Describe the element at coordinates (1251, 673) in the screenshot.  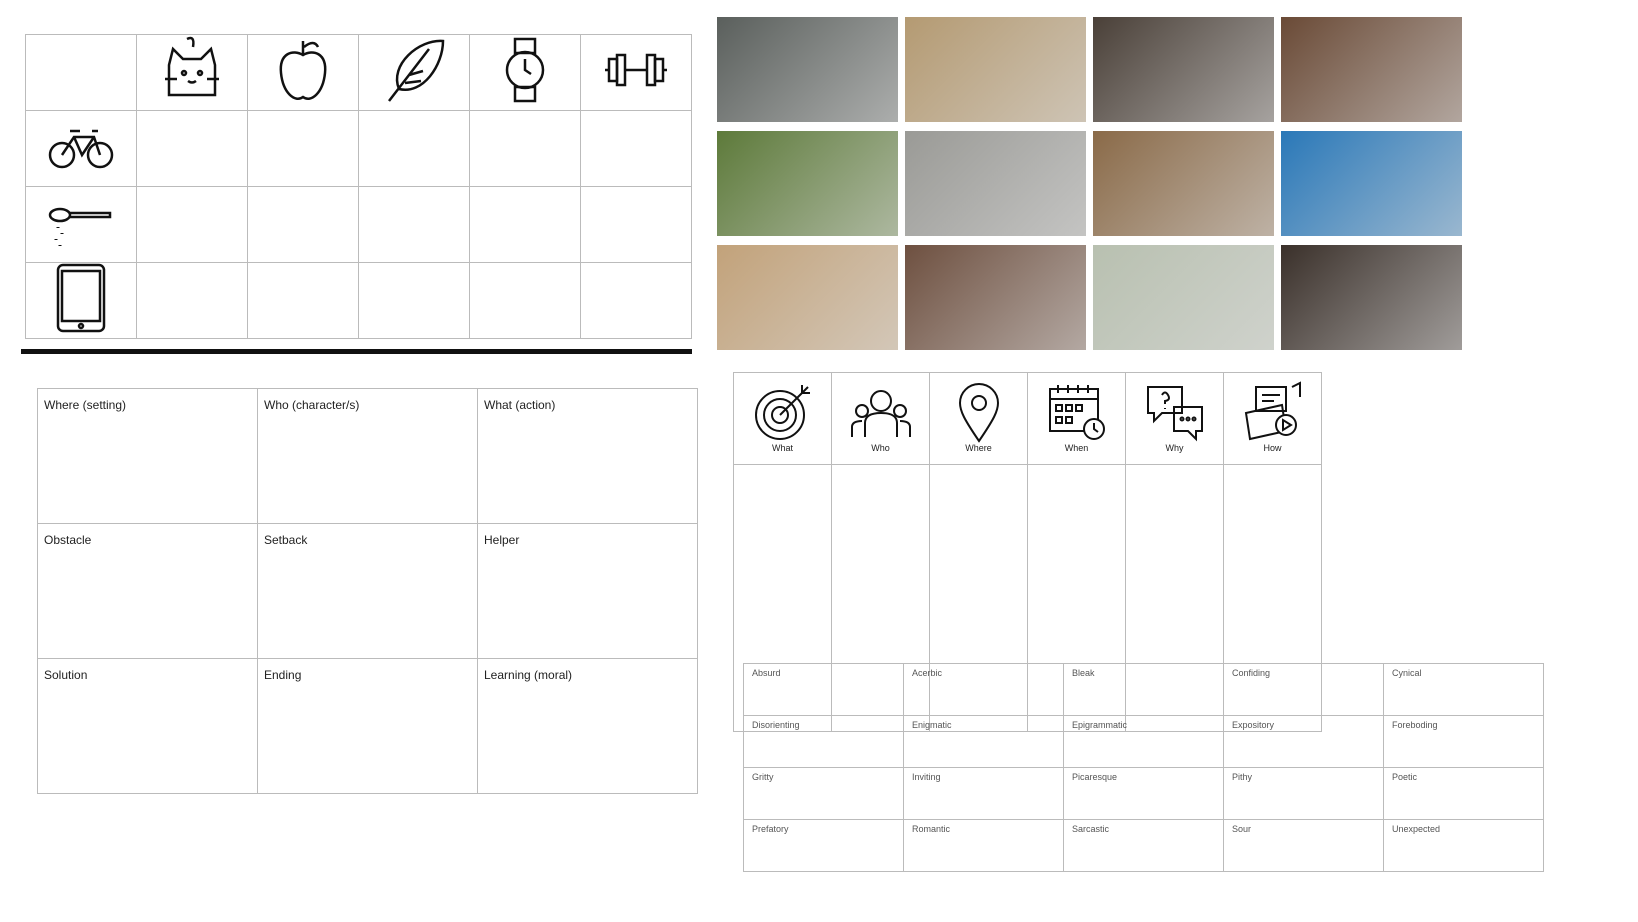
I see `word-label: Confiding` at that location.